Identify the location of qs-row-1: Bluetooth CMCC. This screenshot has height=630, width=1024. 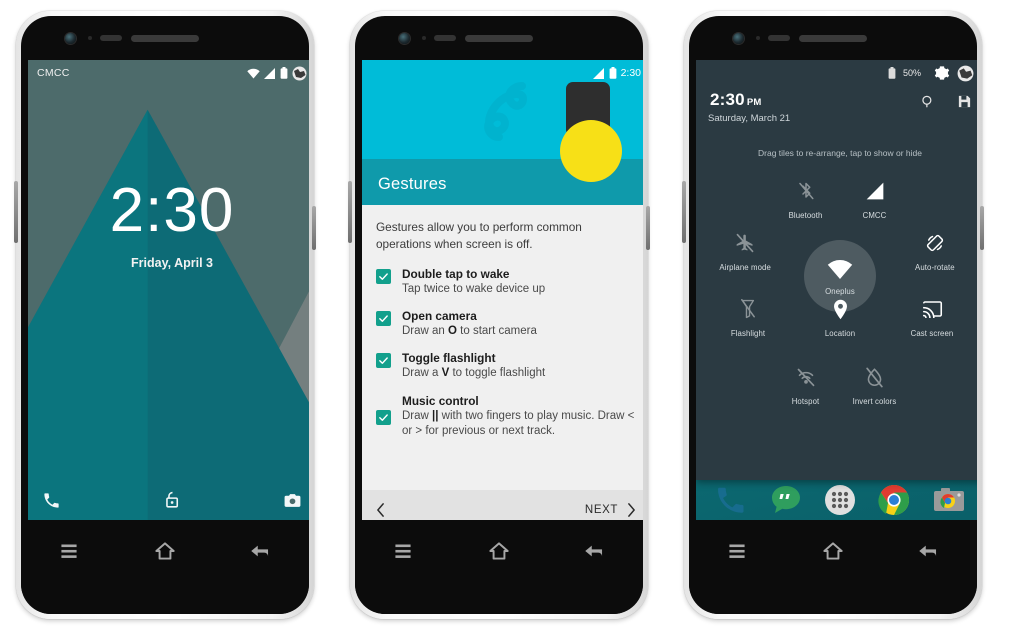
(839, 196).